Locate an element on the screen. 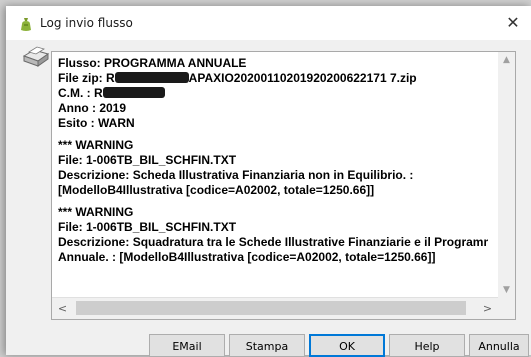  horizontal-scrollbar: < > is located at coordinates (275, 308).